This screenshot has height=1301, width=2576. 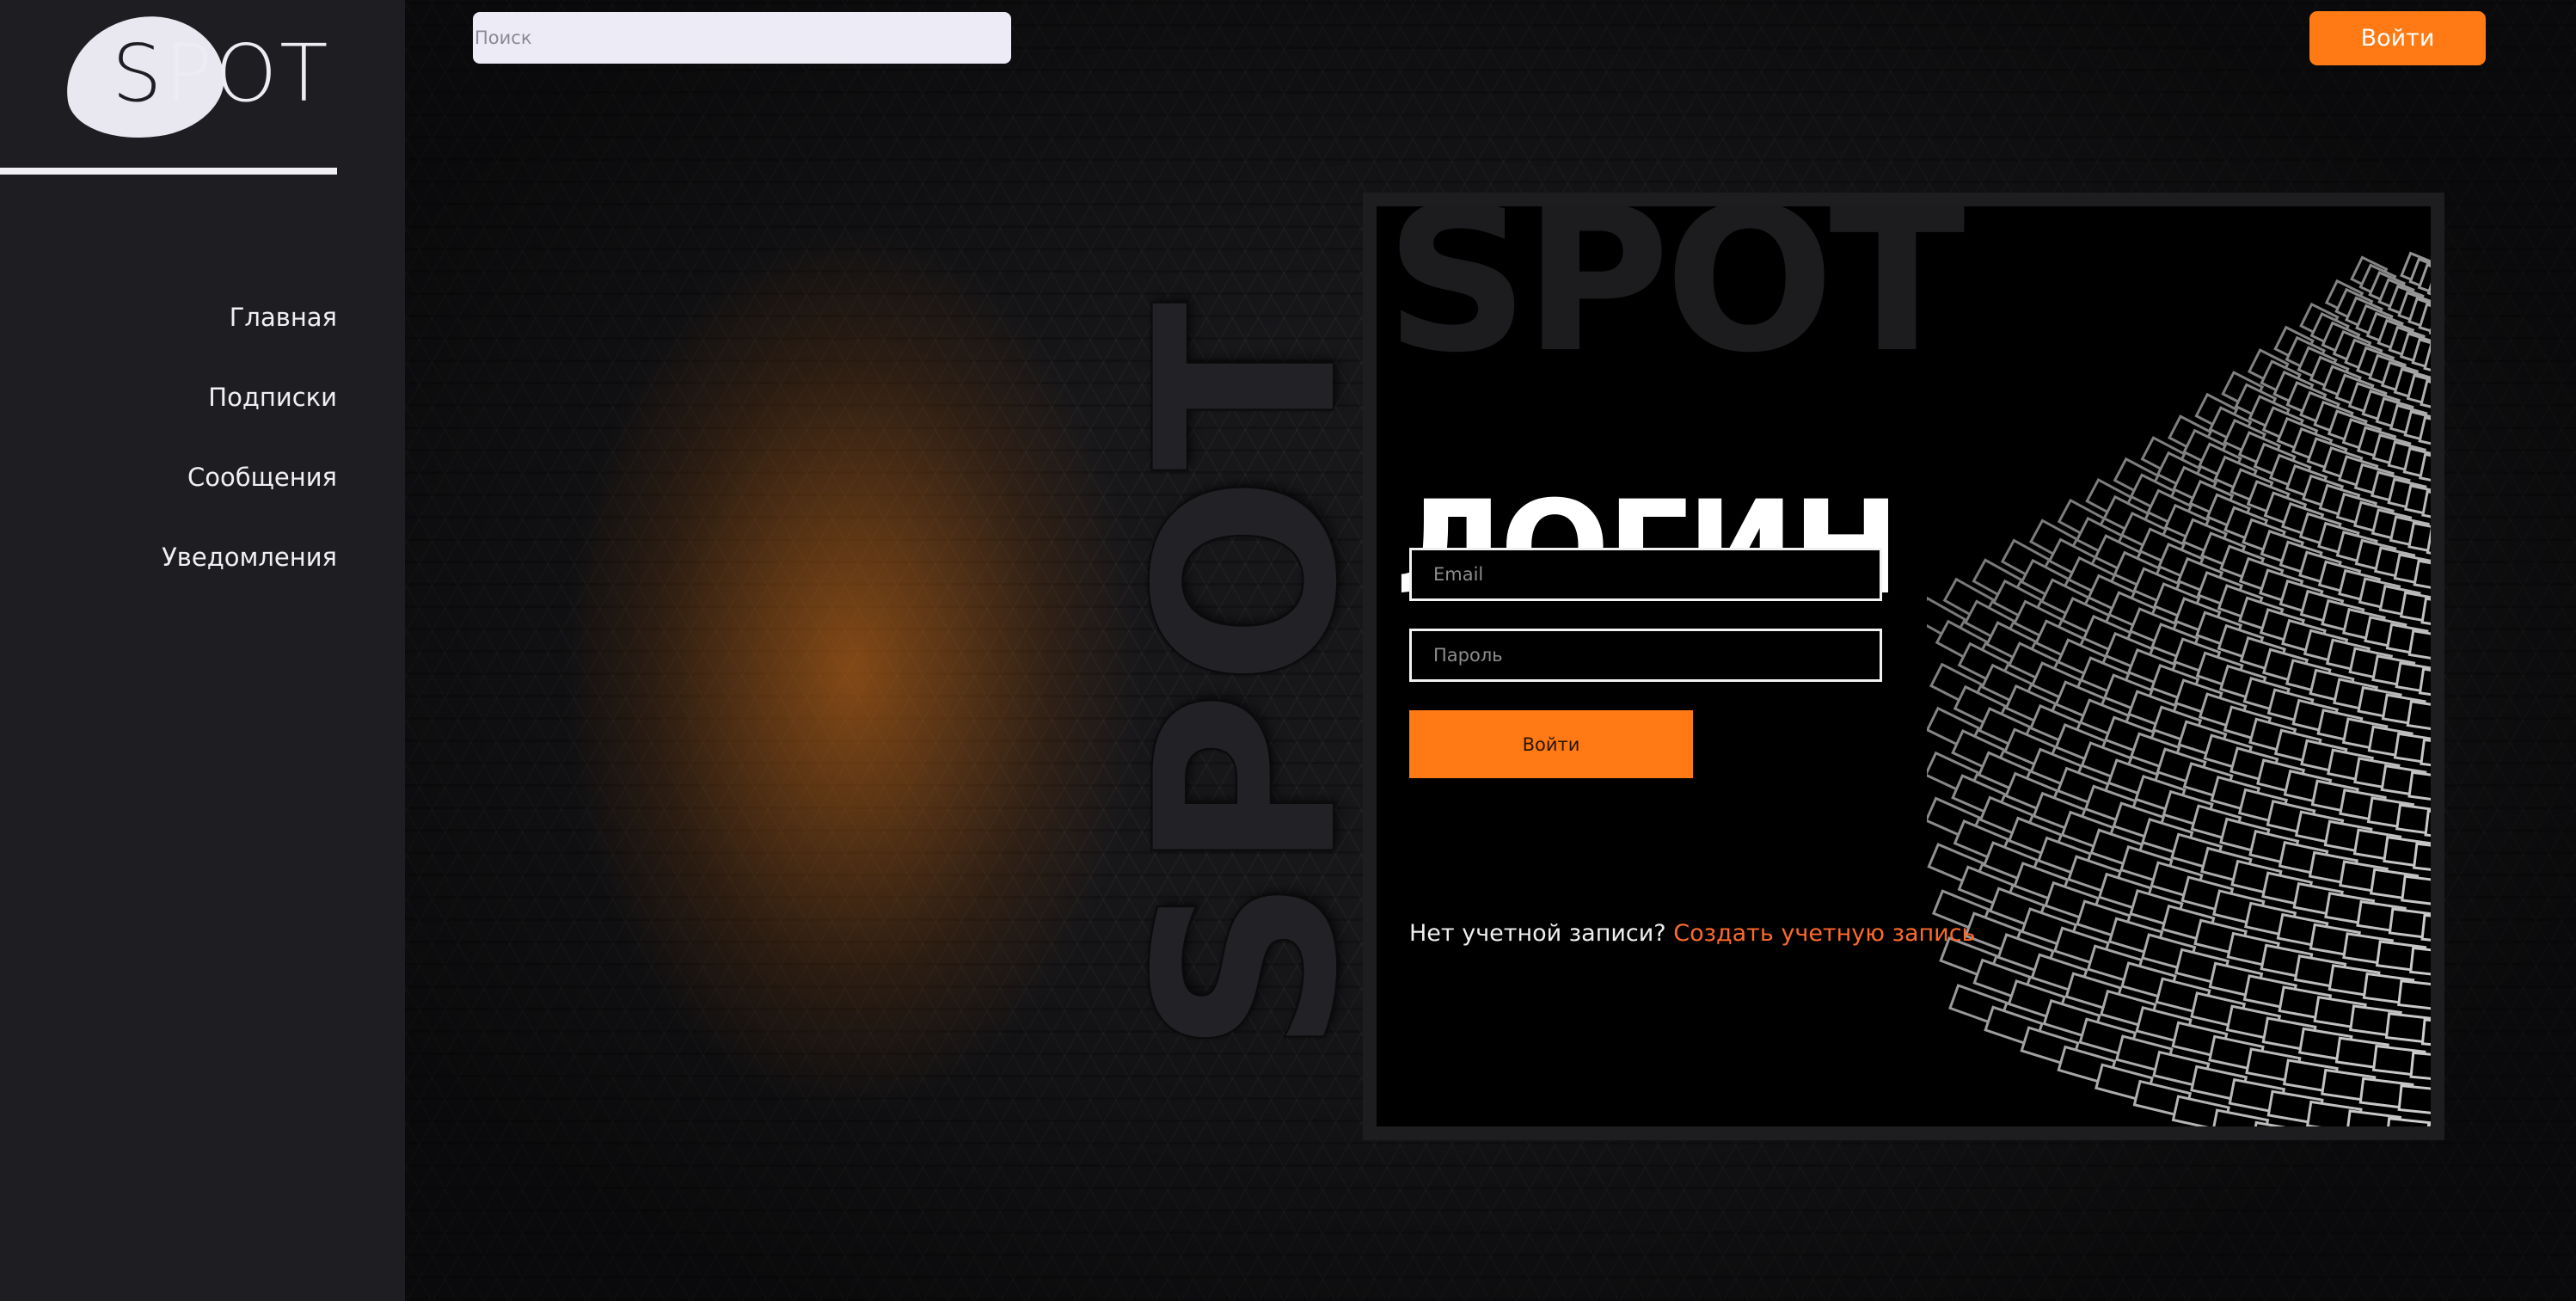 I want to click on sidebar-divider, so click(x=168, y=172).